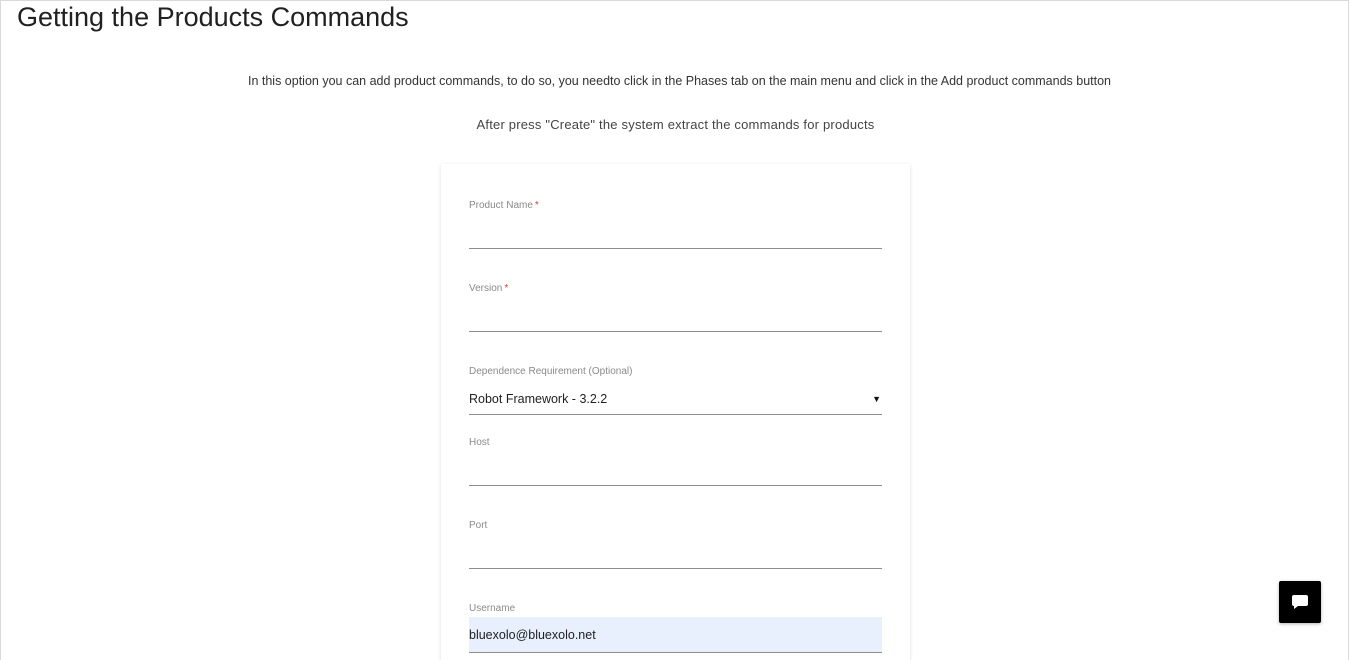  What do you see at coordinates (675, 318) in the screenshot?
I see `version-input` at bounding box center [675, 318].